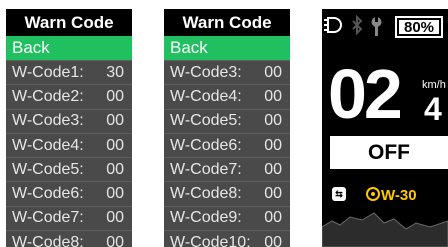  I want to click on terrain-graphic, so click(385, 229).